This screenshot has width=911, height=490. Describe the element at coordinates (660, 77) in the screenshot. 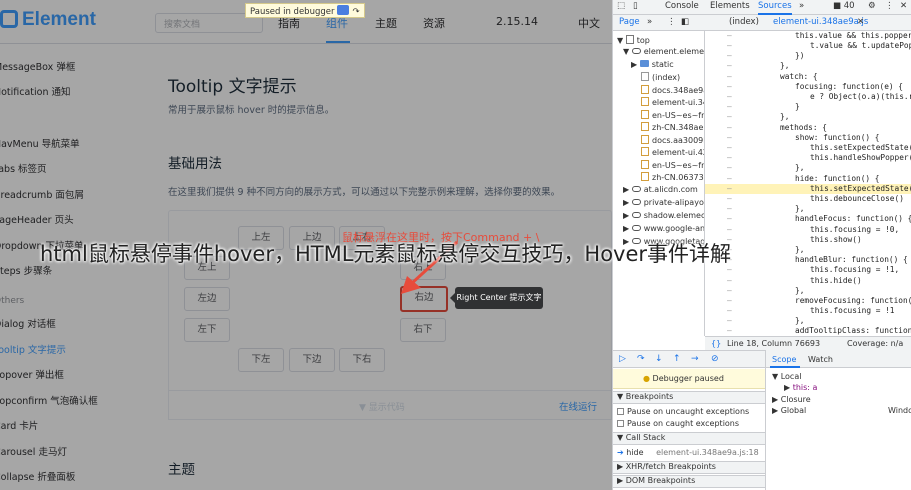

I see `tree-item-file: (index)` at that location.